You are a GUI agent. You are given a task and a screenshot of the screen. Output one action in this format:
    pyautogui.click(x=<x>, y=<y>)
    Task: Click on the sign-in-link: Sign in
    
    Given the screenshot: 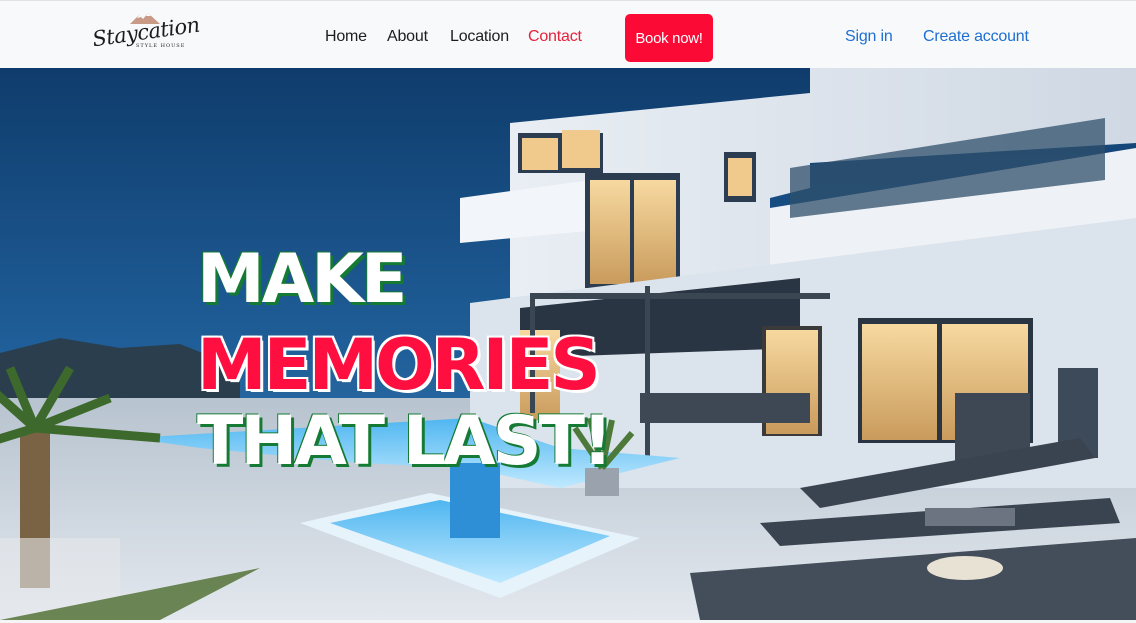 What is the action you would take?
    pyautogui.click(x=869, y=37)
    